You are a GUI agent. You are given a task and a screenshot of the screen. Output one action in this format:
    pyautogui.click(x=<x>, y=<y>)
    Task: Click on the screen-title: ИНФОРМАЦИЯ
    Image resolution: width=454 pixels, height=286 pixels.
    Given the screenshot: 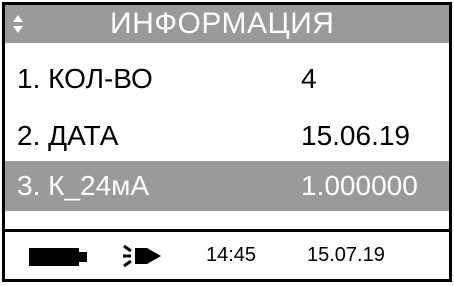 What is the action you would take?
    pyautogui.click(x=222, y=23)
    